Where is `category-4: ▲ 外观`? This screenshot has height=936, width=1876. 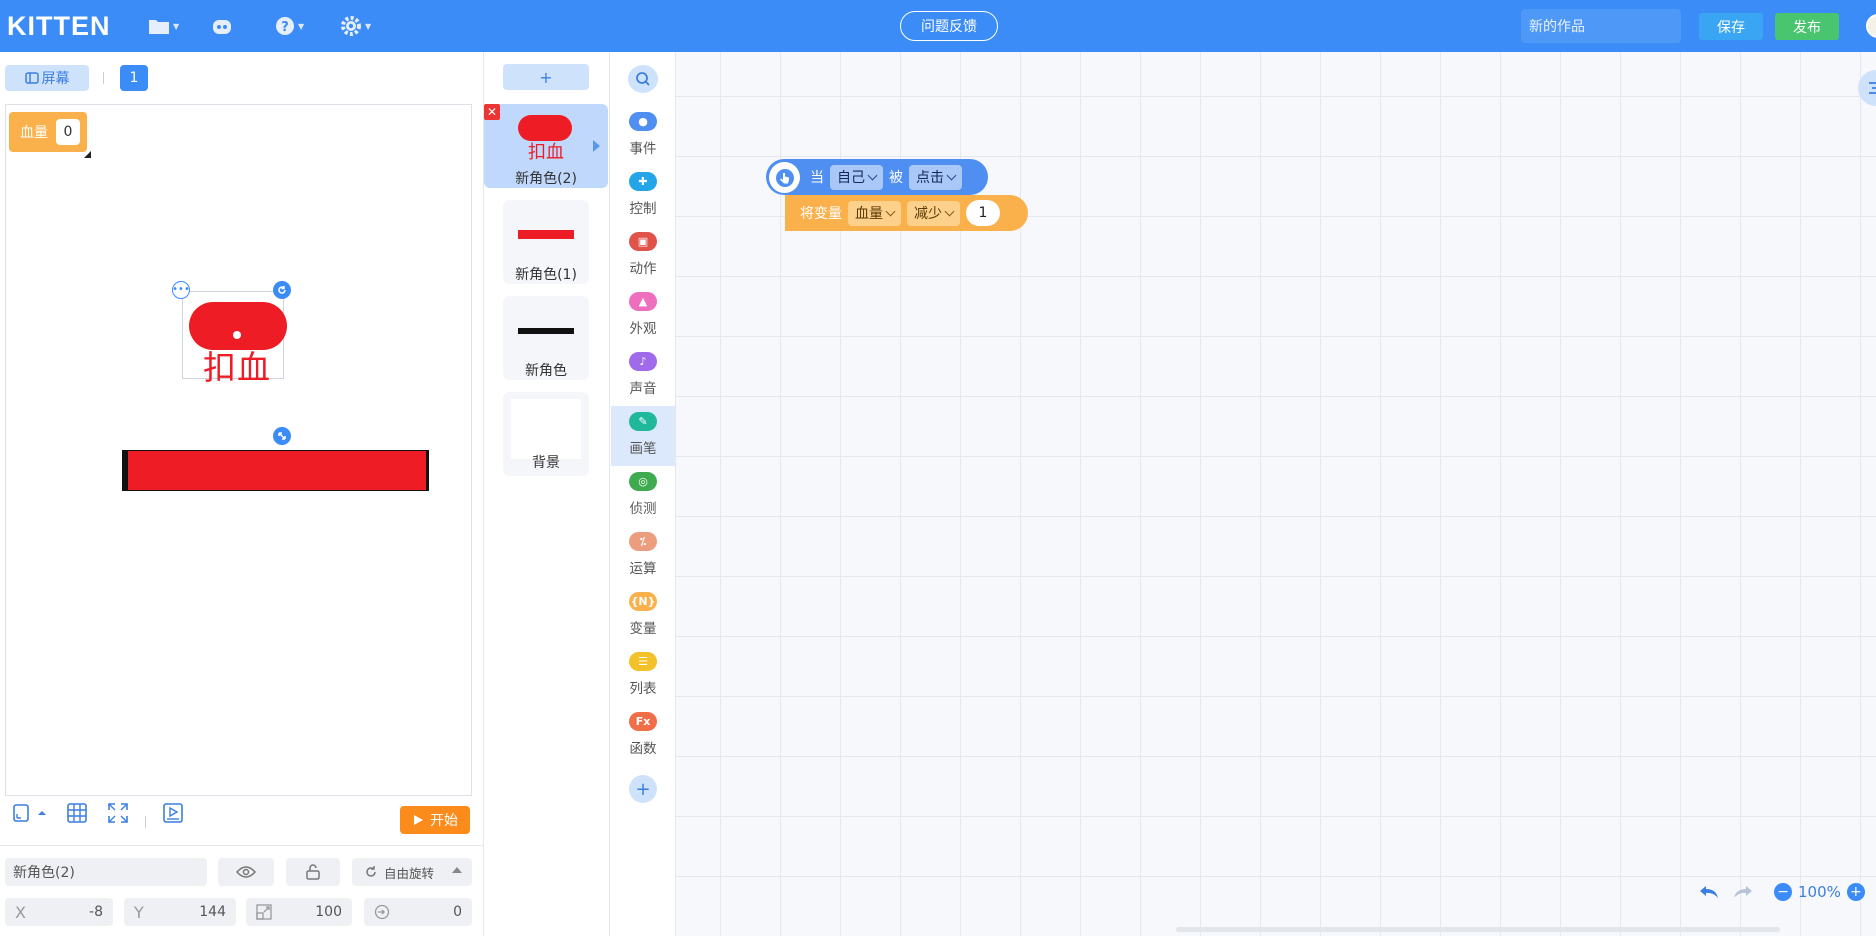
category-4: ▲ 外观 is located at coordinates (643, 316).